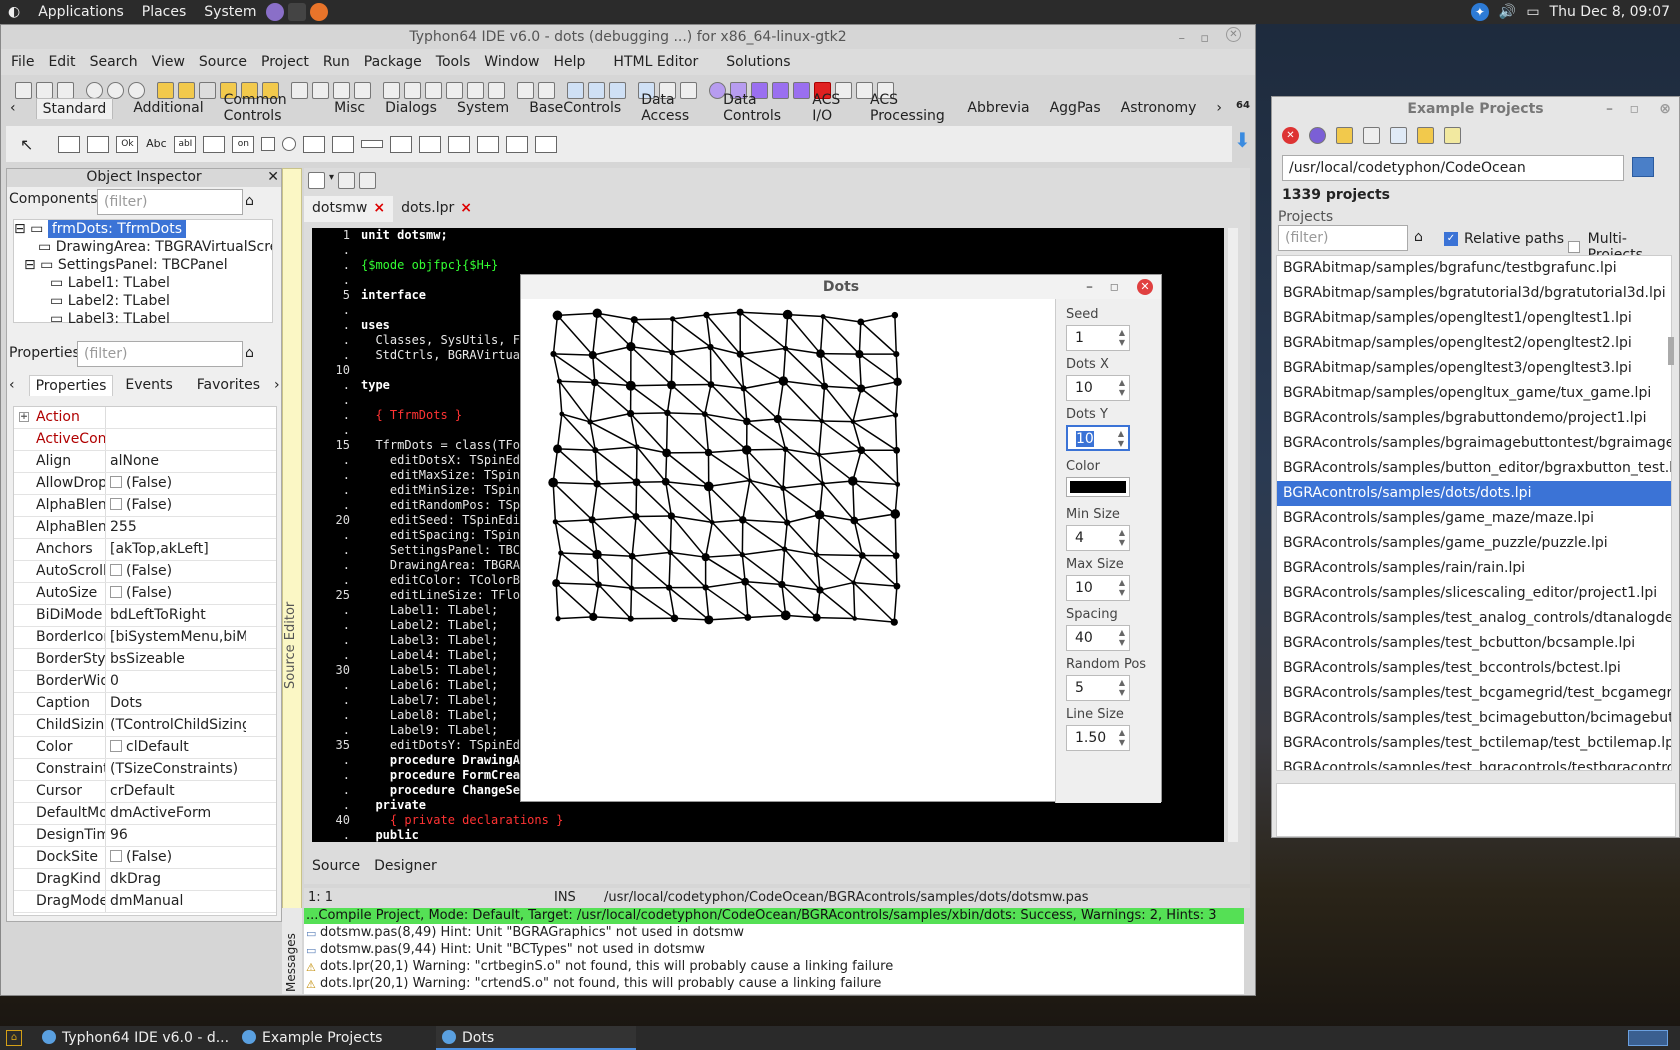  I want to click on accessibility-icon: ✦, so click(1479, 12).